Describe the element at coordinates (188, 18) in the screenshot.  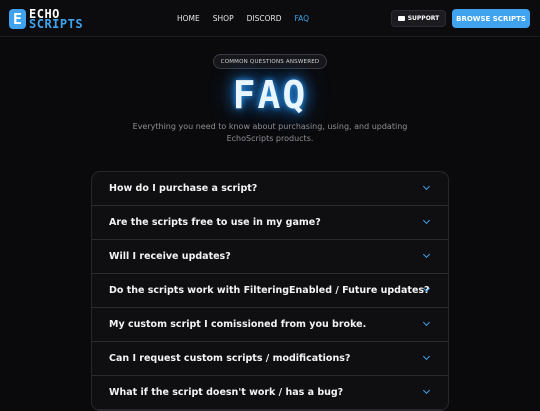
I see `nav-link-home: HOME` at that location.